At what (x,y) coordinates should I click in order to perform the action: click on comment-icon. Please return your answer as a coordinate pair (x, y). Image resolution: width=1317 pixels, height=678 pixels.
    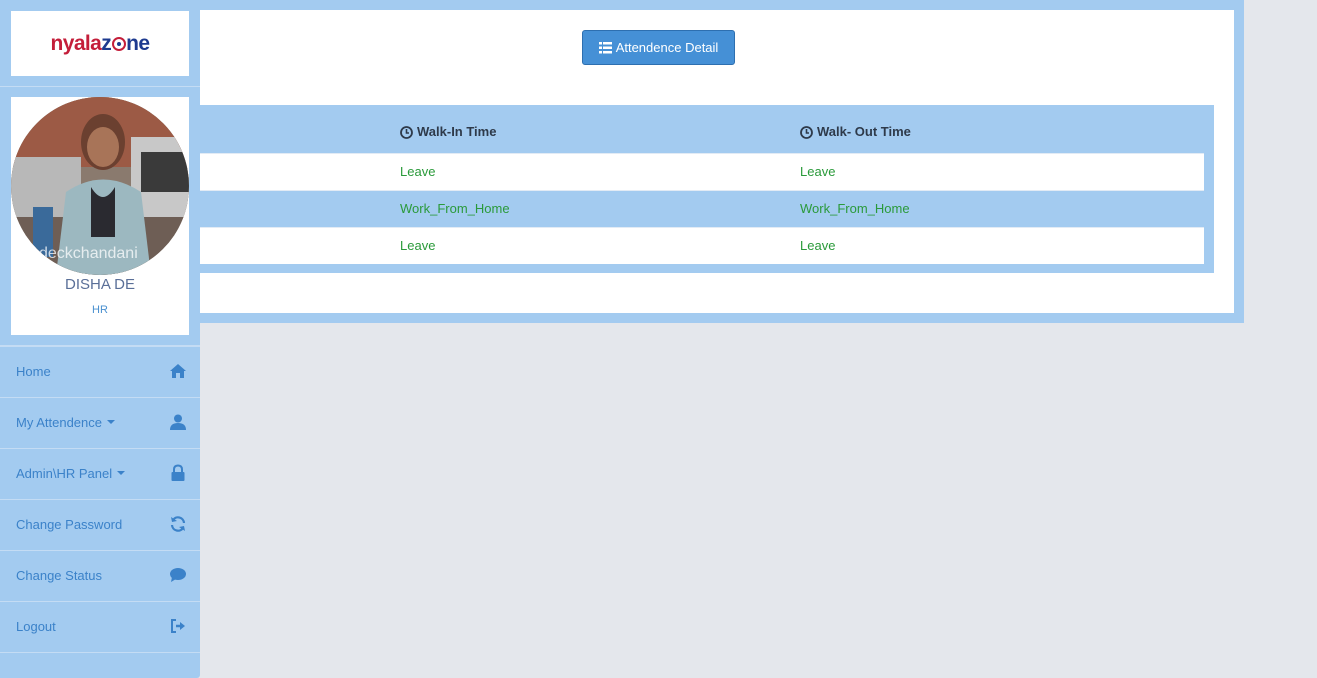
    Looking at the image, I should click on (178, 575).